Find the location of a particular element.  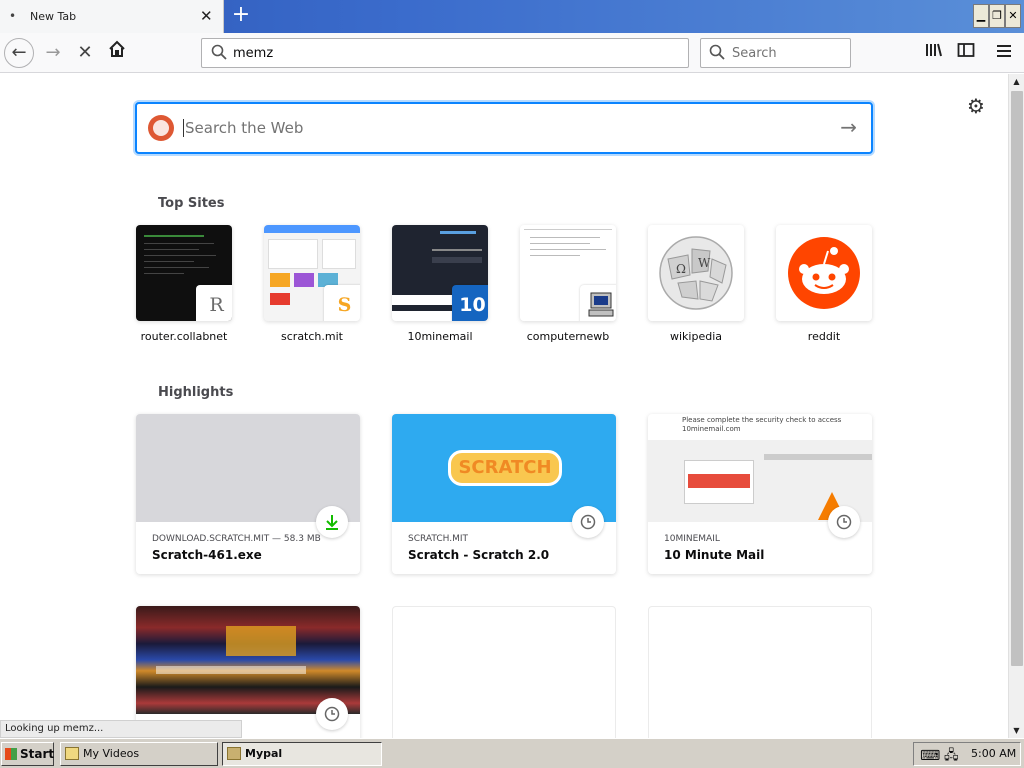

scroll-down-arrow-icon: ▼ is located at coordinates (1016, 730).